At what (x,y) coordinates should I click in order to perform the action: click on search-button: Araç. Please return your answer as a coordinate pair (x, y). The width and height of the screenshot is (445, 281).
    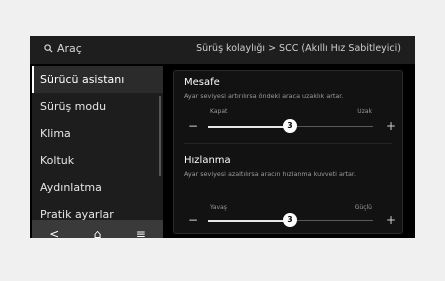
    Looking at the image, I should click on (63, 48).